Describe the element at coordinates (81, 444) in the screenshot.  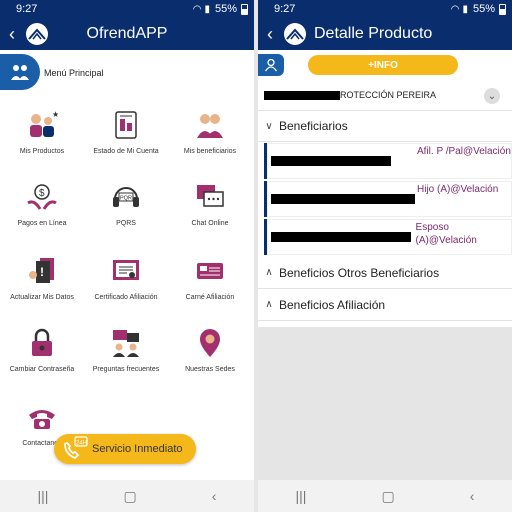
I see `fab-badge: 24H` at that location.